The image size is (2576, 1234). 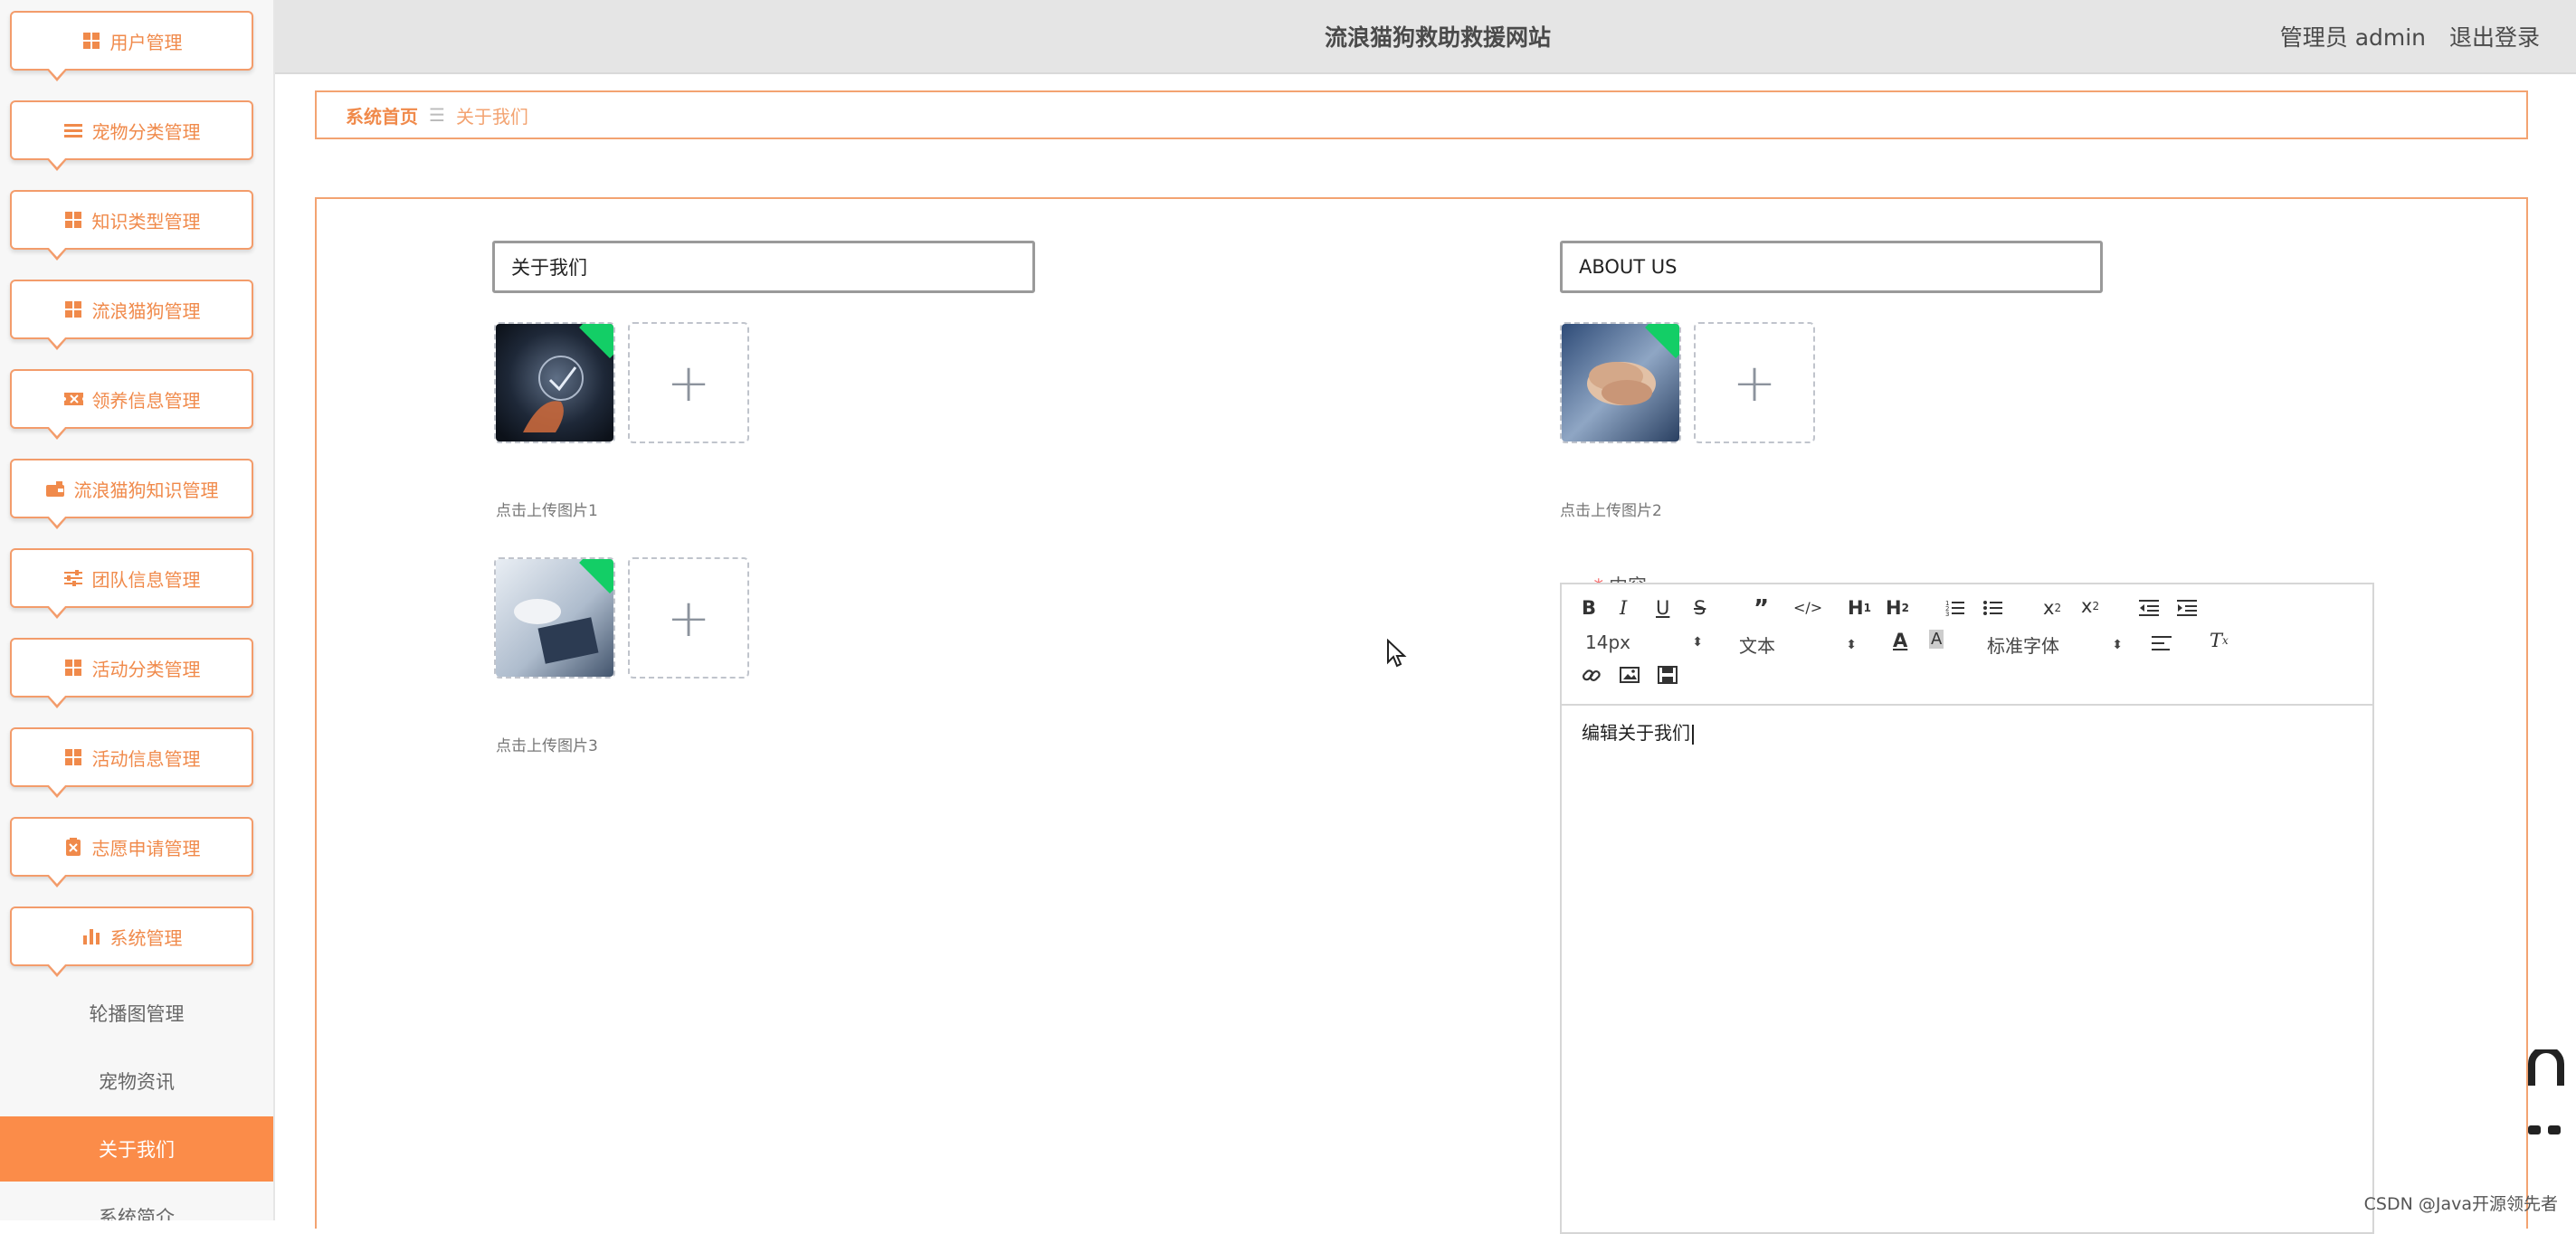 What do you see at coordinates (382, 115) in the screenshot?
I see `breadcrumb-home: 系统首页` at bounding box center [382, 115].